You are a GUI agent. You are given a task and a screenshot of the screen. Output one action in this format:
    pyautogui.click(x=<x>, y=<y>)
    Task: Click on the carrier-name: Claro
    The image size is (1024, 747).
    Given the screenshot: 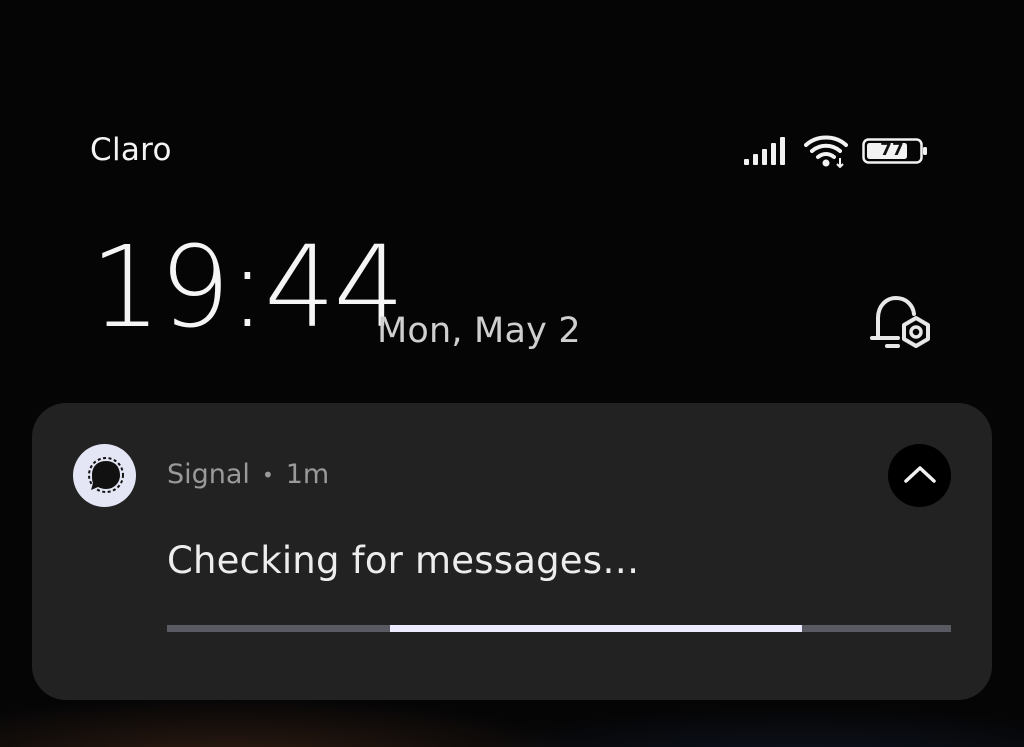 What is the action you would take?
    pyautogui.click(x=131, y=150)
    